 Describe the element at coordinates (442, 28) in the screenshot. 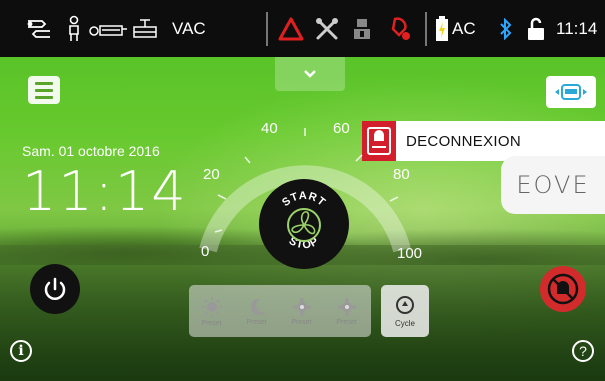

I see `battery-icon` at that location.